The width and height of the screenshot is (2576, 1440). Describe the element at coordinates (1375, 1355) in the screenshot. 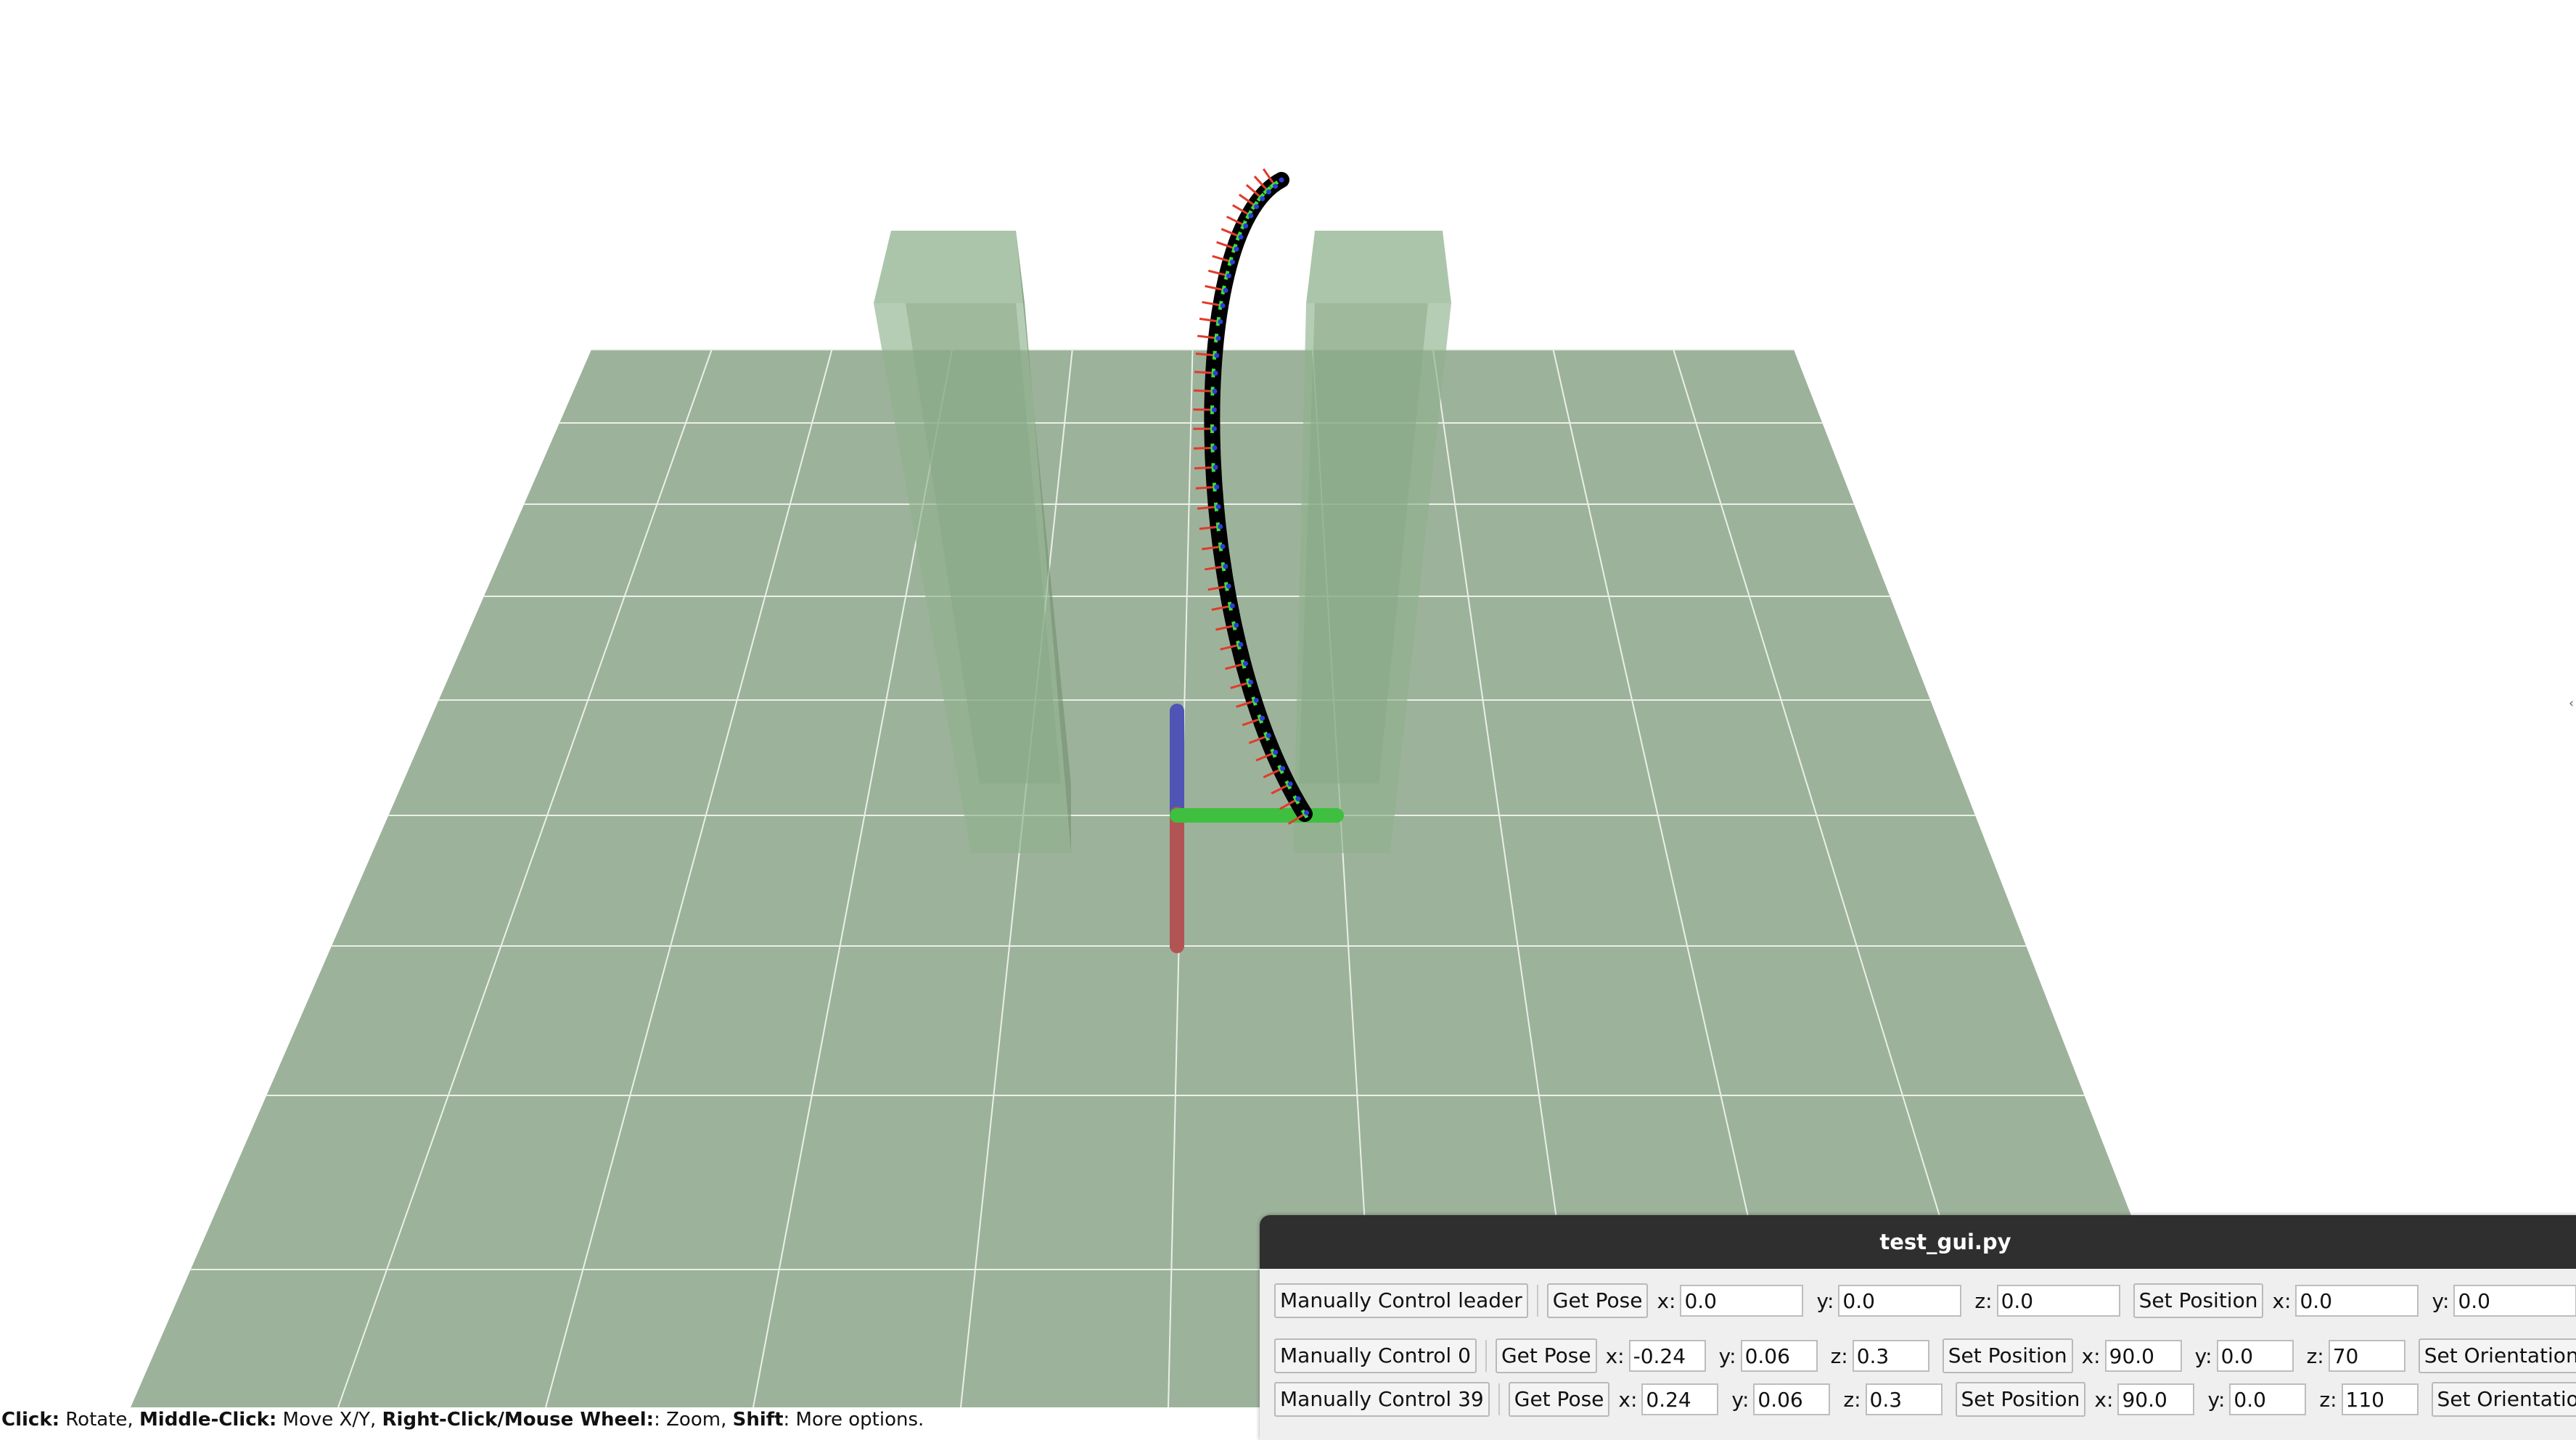

I see `manual-control-0-button: Manually Control 0` at that location.